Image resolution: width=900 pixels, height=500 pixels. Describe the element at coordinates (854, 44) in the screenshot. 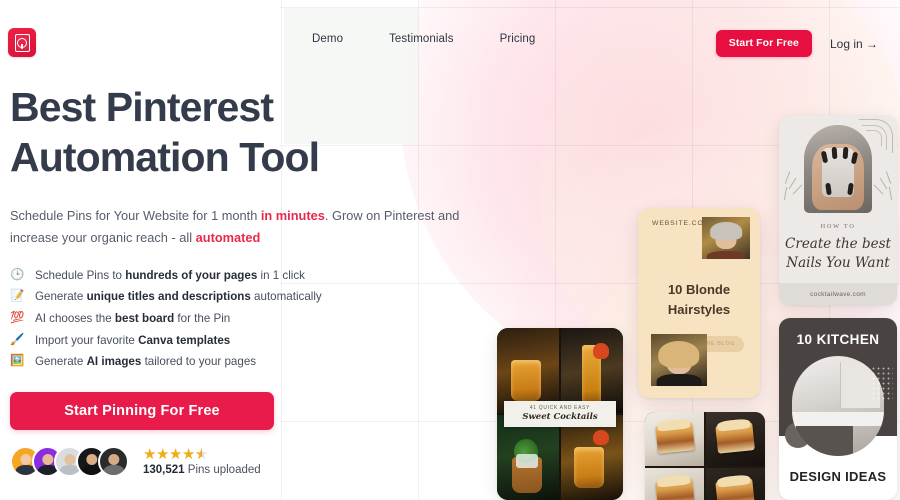

I see `login-link: Log in →` at that location.